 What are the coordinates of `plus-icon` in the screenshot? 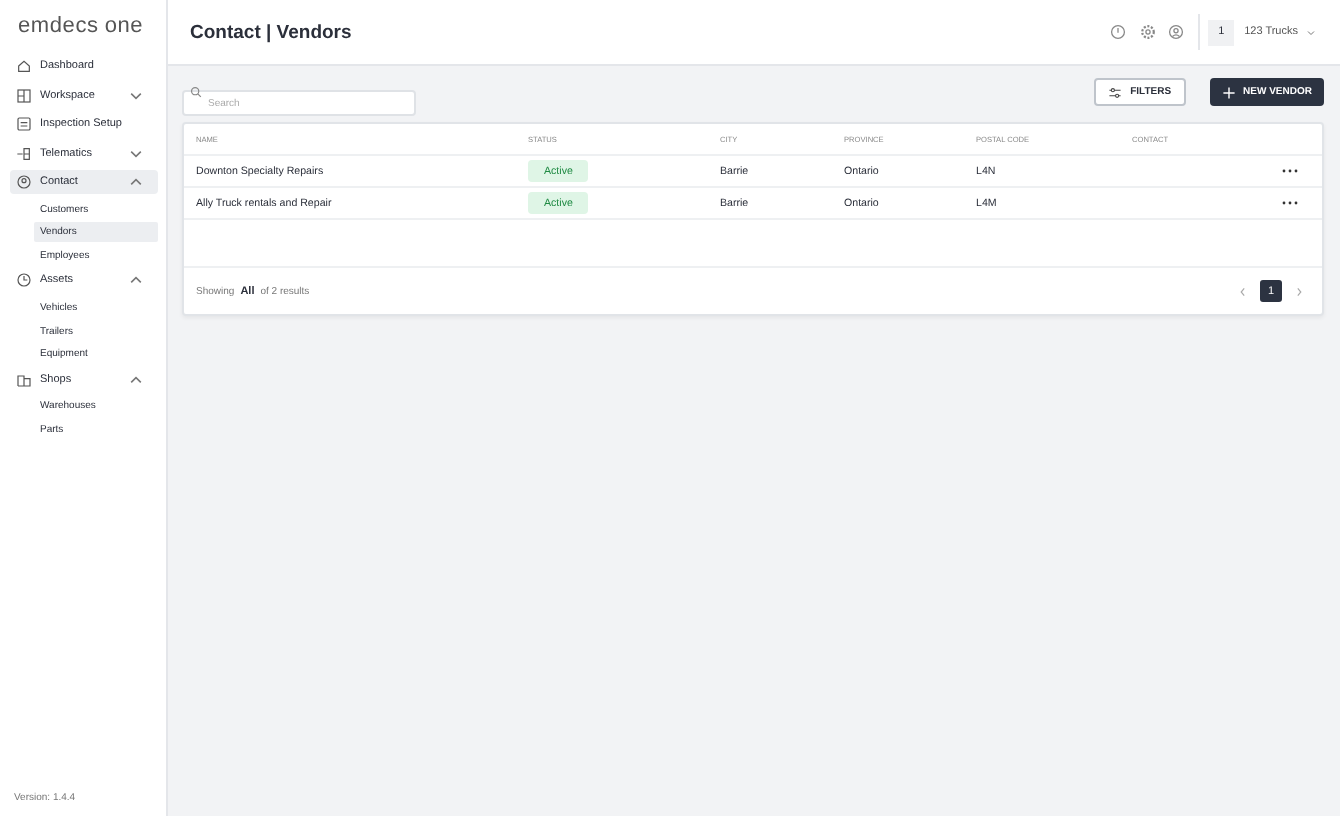 It's located at (1228, 92).